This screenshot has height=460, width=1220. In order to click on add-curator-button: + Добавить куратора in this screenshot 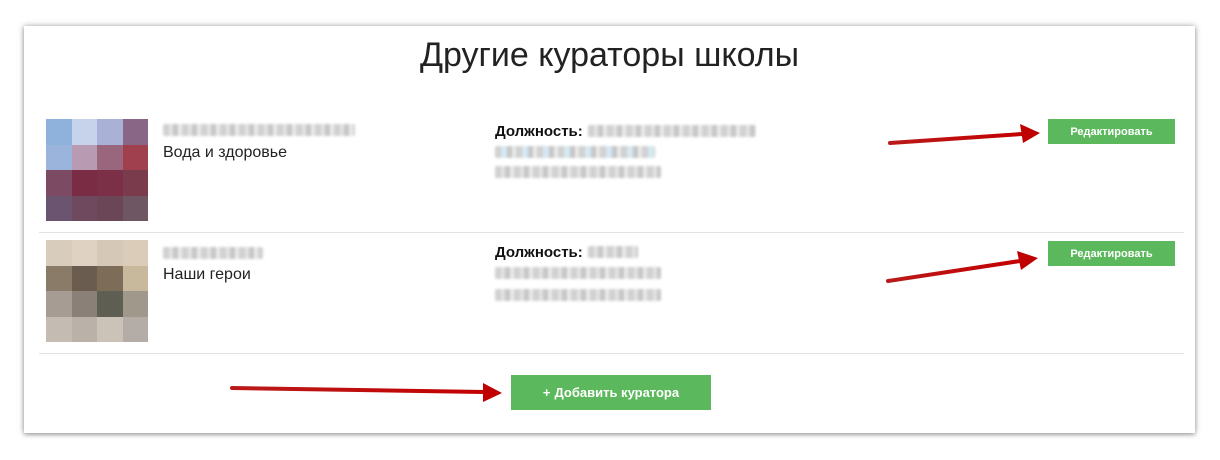, I will do `click(611, 392)`.